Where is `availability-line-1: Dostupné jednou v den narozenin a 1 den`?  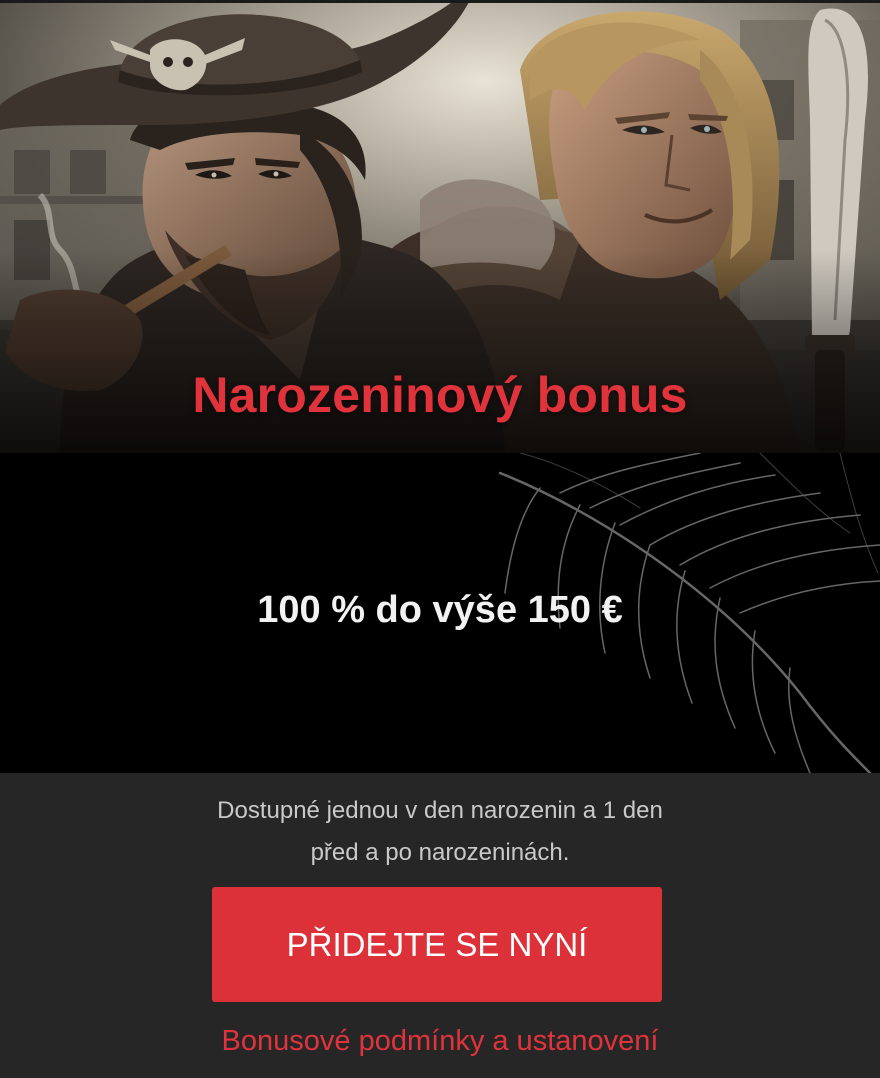
availability-line-1: Dostupné jednou v den narozenin a 1 den is located at coordinates (440, 810).